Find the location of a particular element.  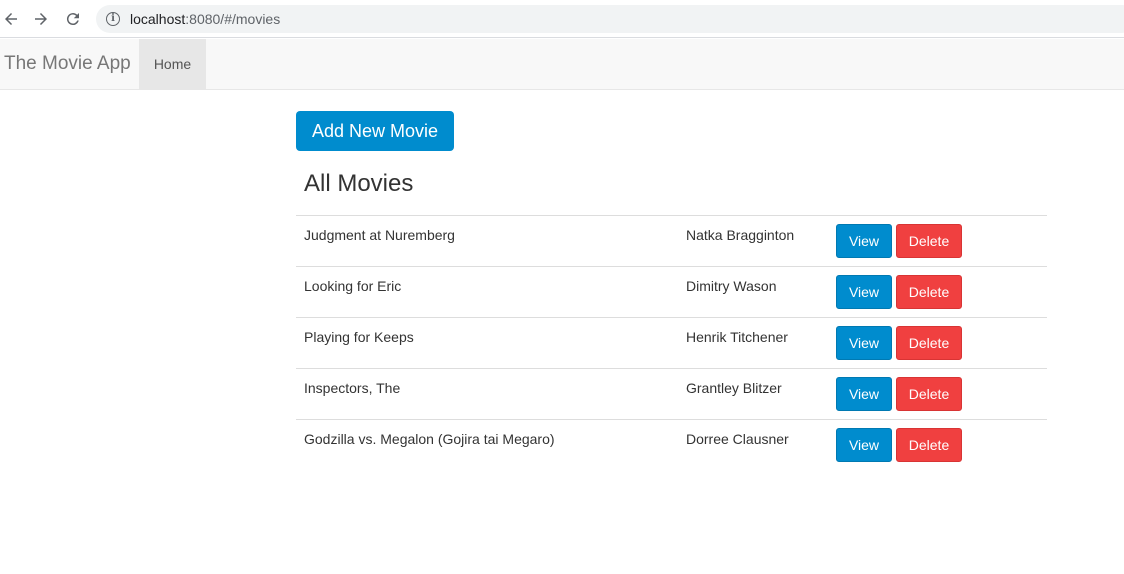

page-title: All Movies is located at coordinates (359, 183).